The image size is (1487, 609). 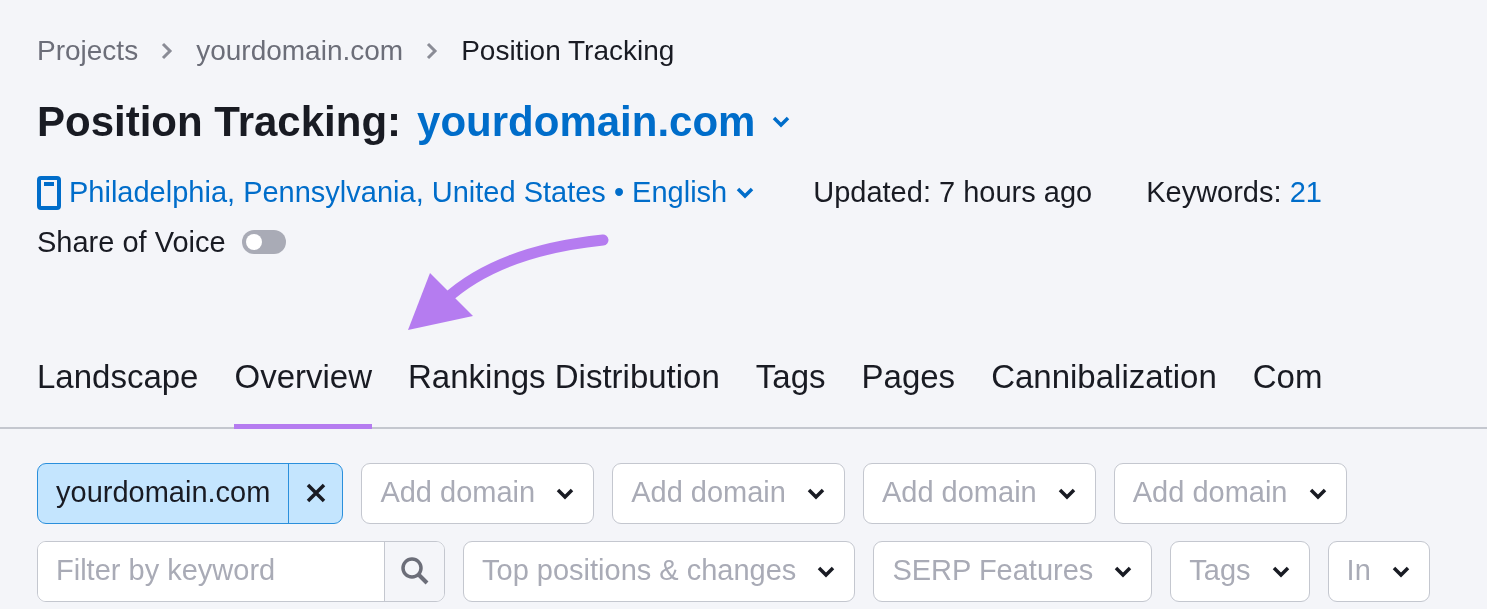 I want to click on domain-chip: yourdomain.com, so click(x=190, y=493).